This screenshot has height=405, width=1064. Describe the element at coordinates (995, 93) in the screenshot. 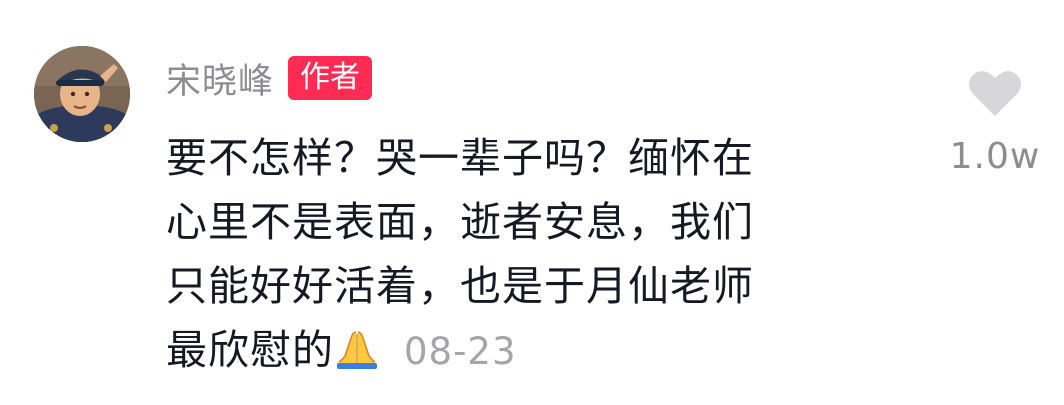

I see `heart-icon` at that location.